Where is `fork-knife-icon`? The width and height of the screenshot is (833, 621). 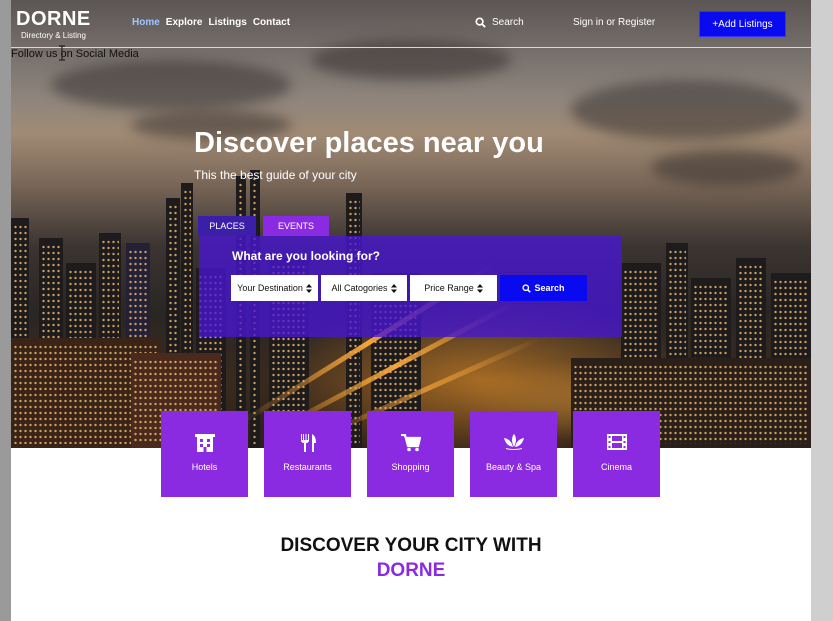
fork-knife-icon is located at coordinates (308, 443).